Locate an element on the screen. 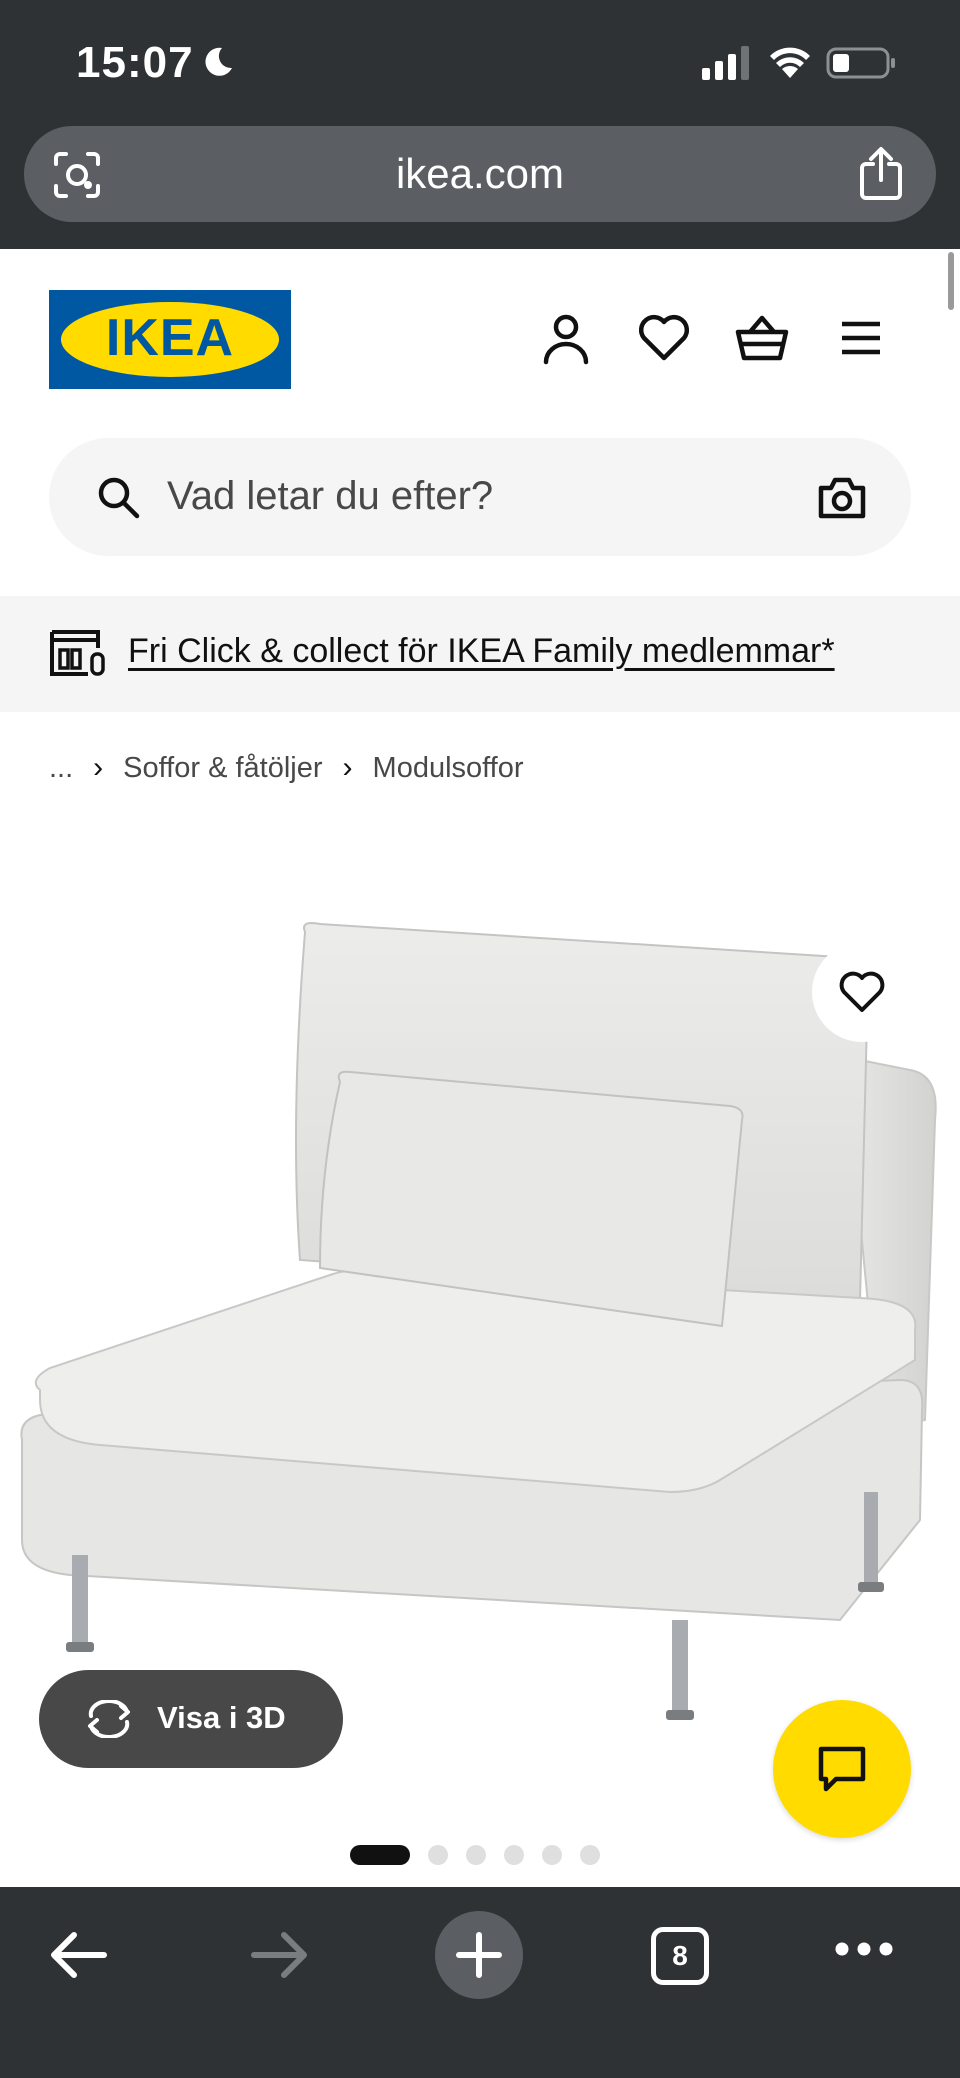 Image resolution: width=960 pixels, height=2078 pixels. search-placeholder: Vad letar du efter? is located at coordinates (330, 496).